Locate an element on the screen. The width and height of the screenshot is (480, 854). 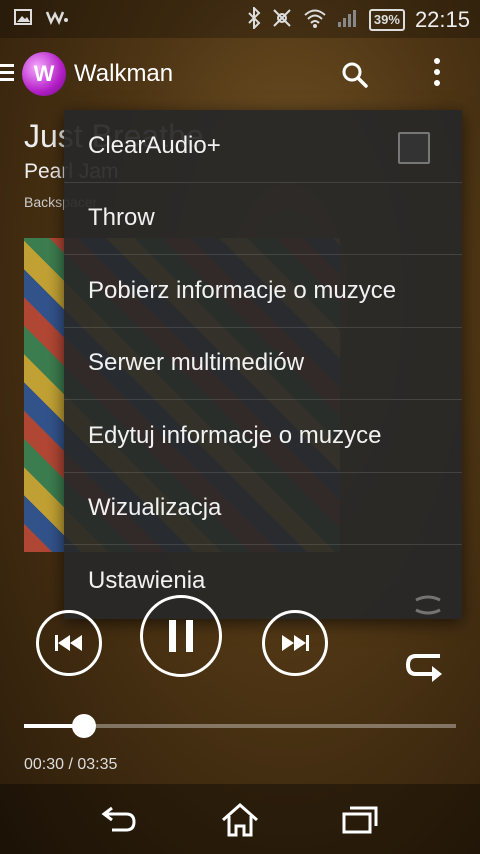
back-icon is located at coordinates (120, 819).